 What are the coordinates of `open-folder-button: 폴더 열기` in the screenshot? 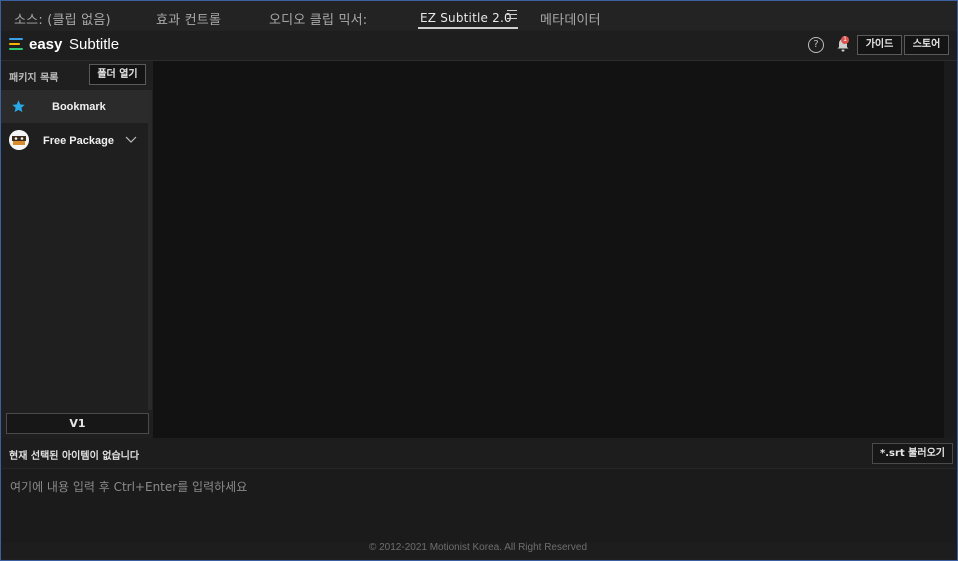 It's located at (117, 74).